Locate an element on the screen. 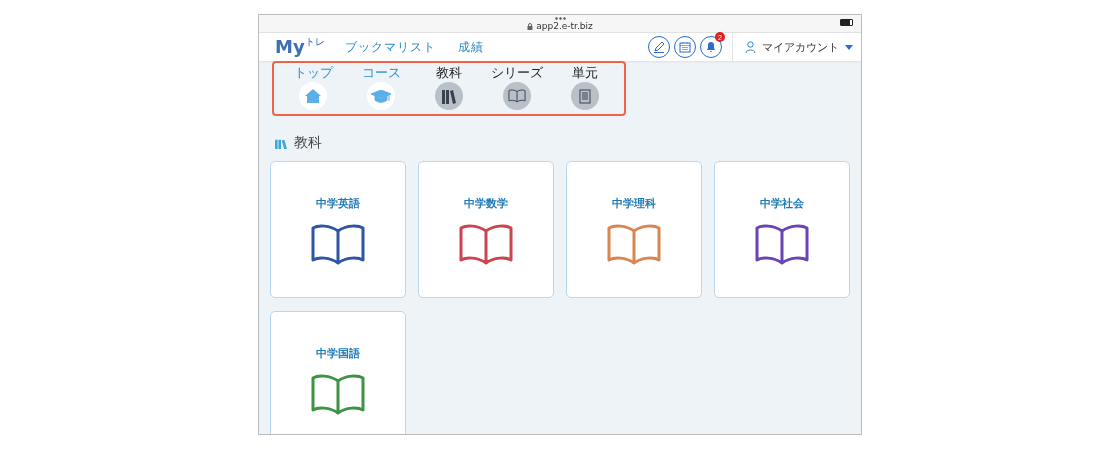  account-label: マイアカウント is located at coordinates (800, 47).